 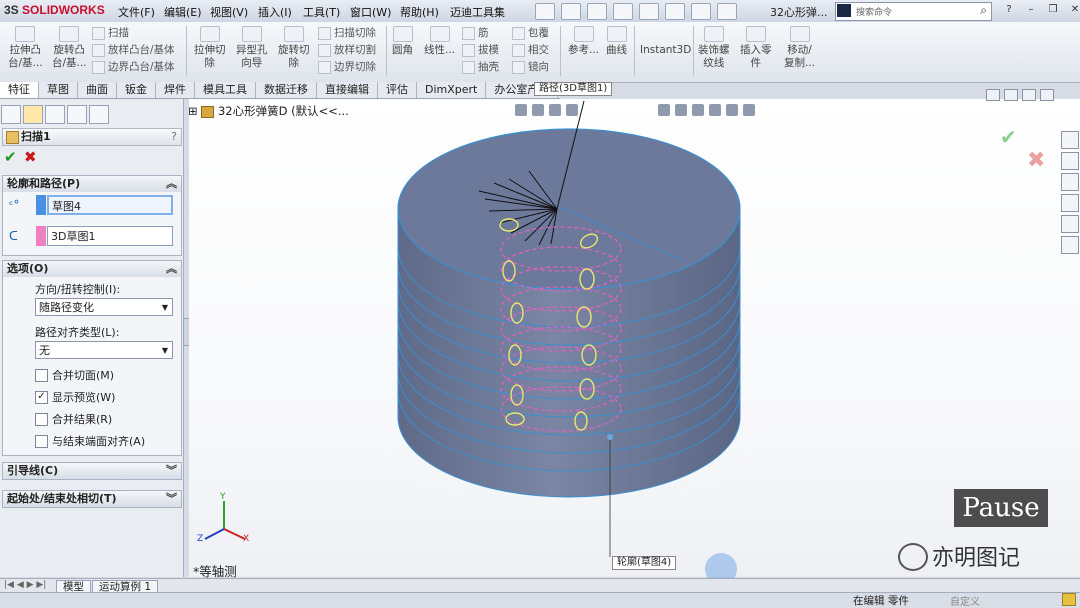 I want to click on path-callout: 路径(3D草图1), so click(x=573, y=89).